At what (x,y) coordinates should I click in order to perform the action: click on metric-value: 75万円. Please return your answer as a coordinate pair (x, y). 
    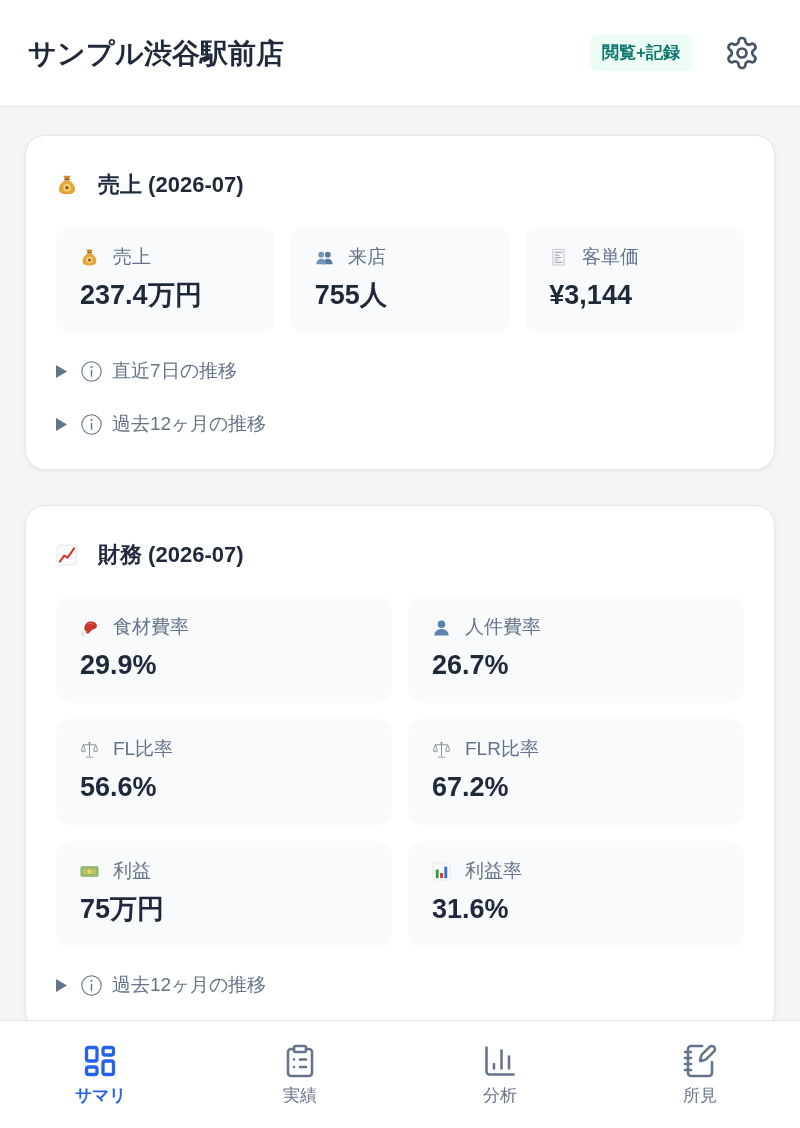
    Looking at the image, I should click on (122, 909).